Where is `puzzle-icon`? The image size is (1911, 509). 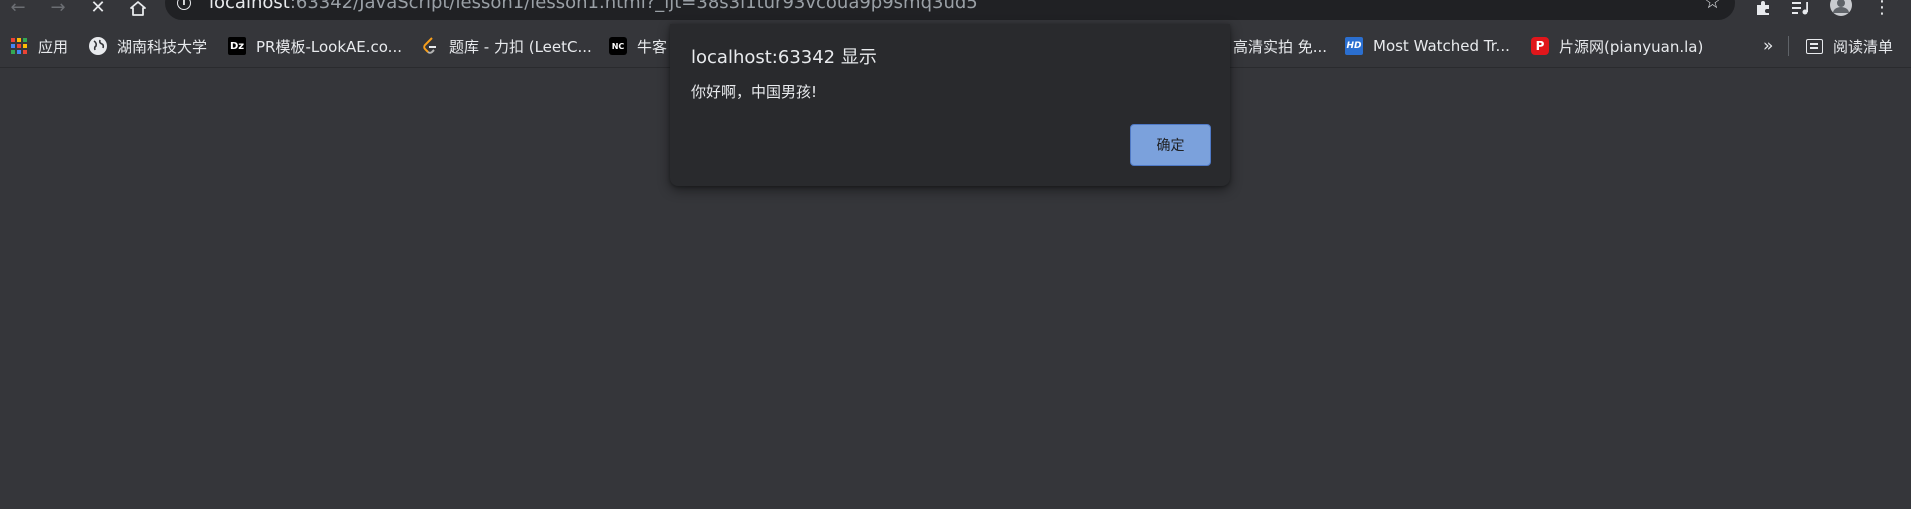
puzzle-icon is located at coordinates (1763, 8).